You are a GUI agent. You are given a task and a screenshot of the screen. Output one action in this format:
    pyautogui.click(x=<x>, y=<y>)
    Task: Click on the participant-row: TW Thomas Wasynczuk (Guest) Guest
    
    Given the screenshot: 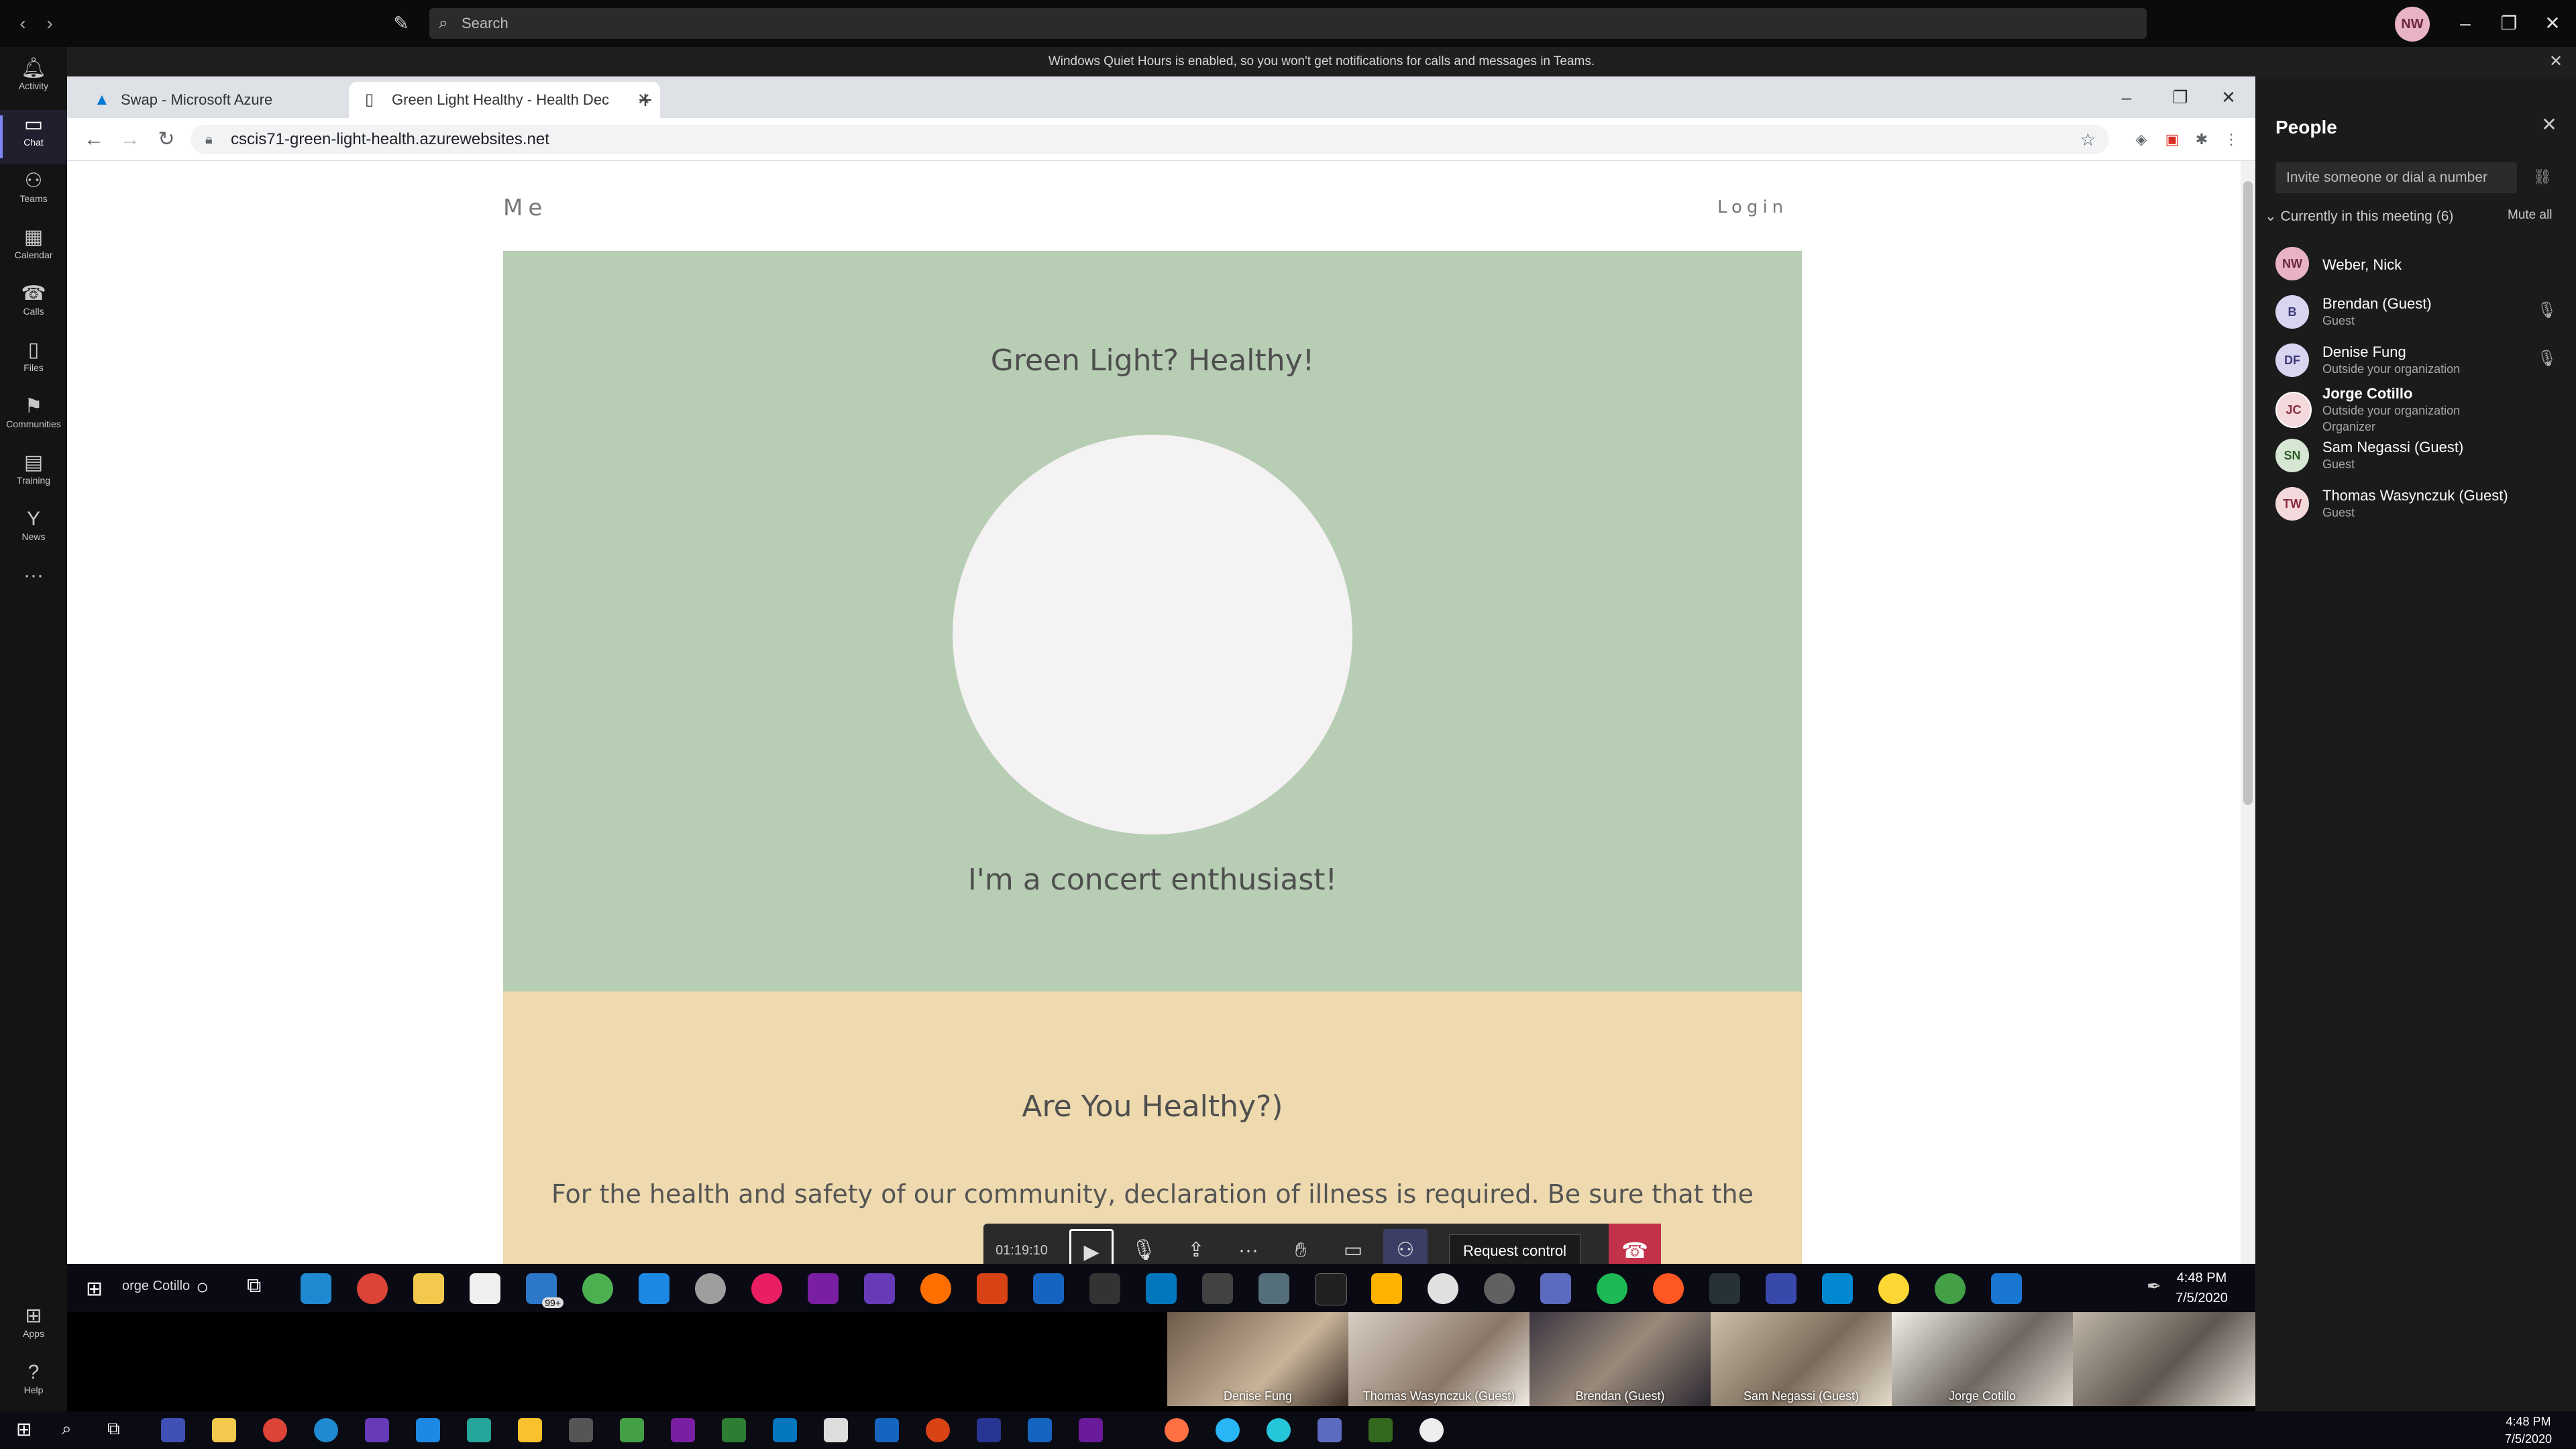 What is the action you would take?
    pyautogui.click(x=2419, y=504)
    